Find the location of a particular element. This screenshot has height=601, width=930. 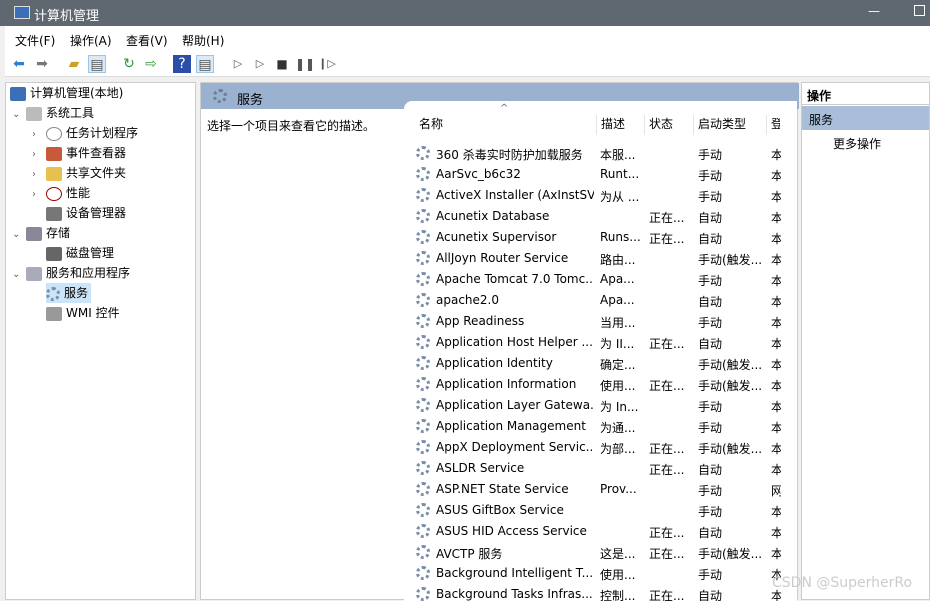

table-row: App Readiness 当用... 手动 本 is located at coordinates (594, 321).